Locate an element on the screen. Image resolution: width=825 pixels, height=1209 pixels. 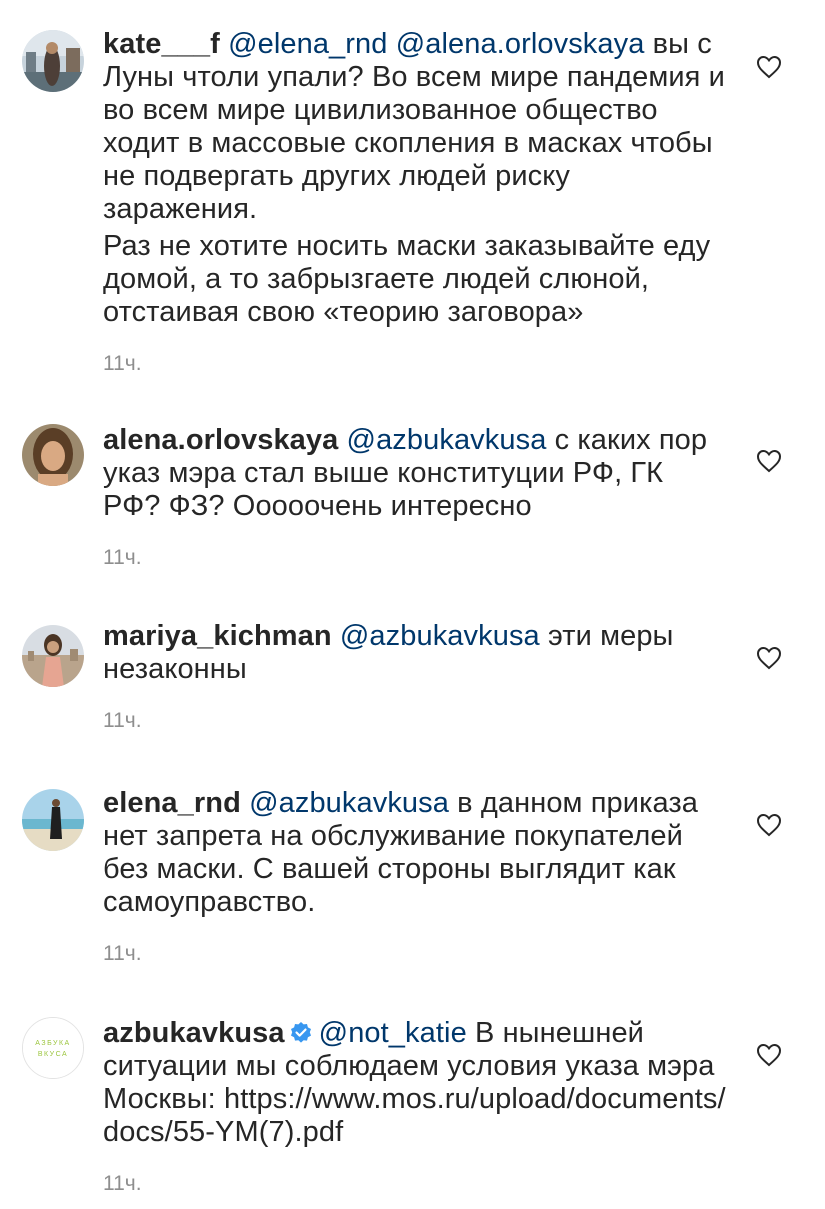
photo-portrait-icon is located at coordinates (53, 455).